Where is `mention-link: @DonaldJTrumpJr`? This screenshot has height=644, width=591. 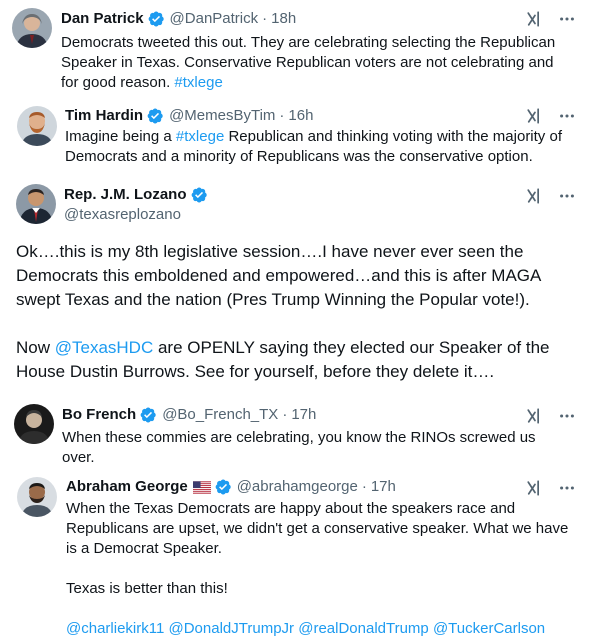 mention-link: @DonaldJTrumpJr is located at coordinates (232, 628).